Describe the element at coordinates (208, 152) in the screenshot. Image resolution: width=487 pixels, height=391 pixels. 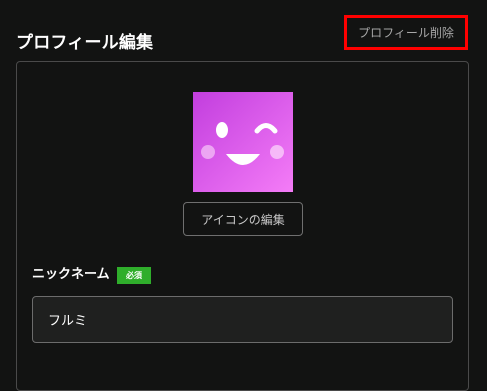
I see `left-cheek` at that location.